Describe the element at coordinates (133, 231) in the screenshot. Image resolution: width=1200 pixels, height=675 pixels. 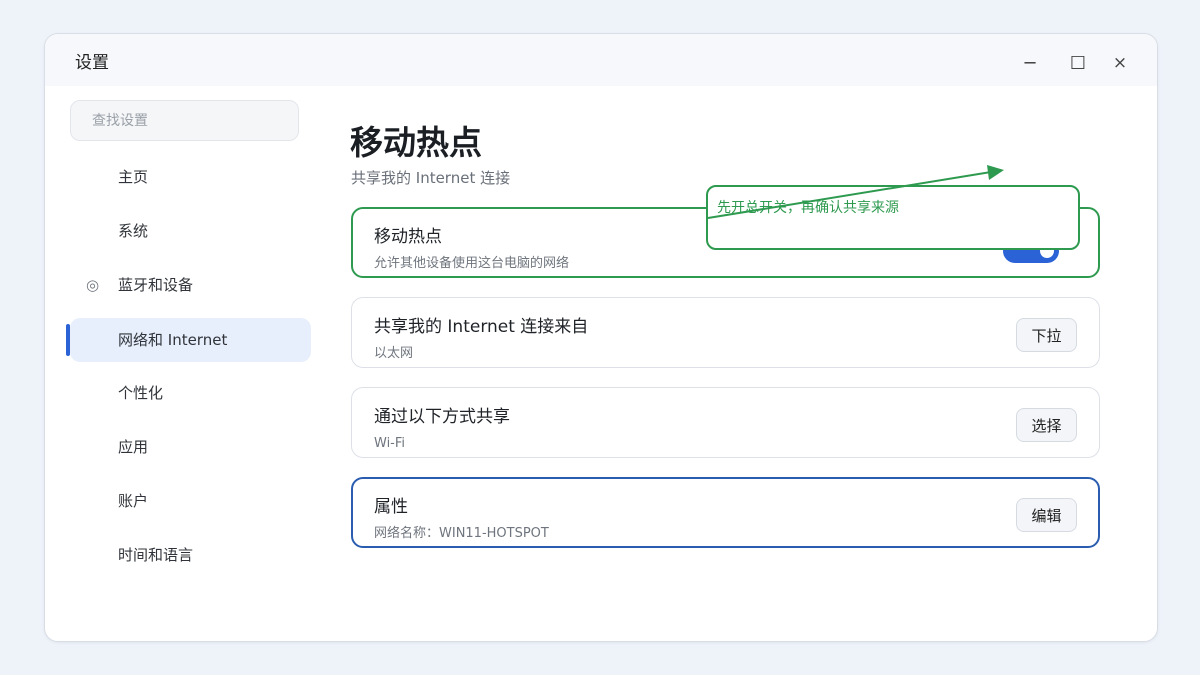
I see `sidebar-item-label: 系统` at that location.